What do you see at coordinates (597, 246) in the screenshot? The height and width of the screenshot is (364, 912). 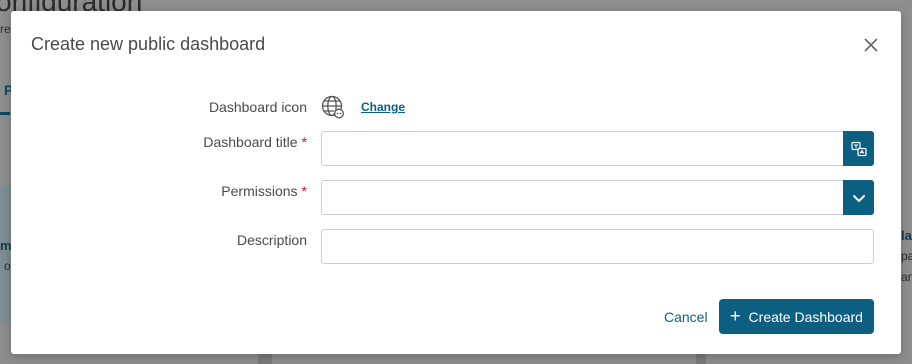 I see `description-input` at bounding box center [597, 246].